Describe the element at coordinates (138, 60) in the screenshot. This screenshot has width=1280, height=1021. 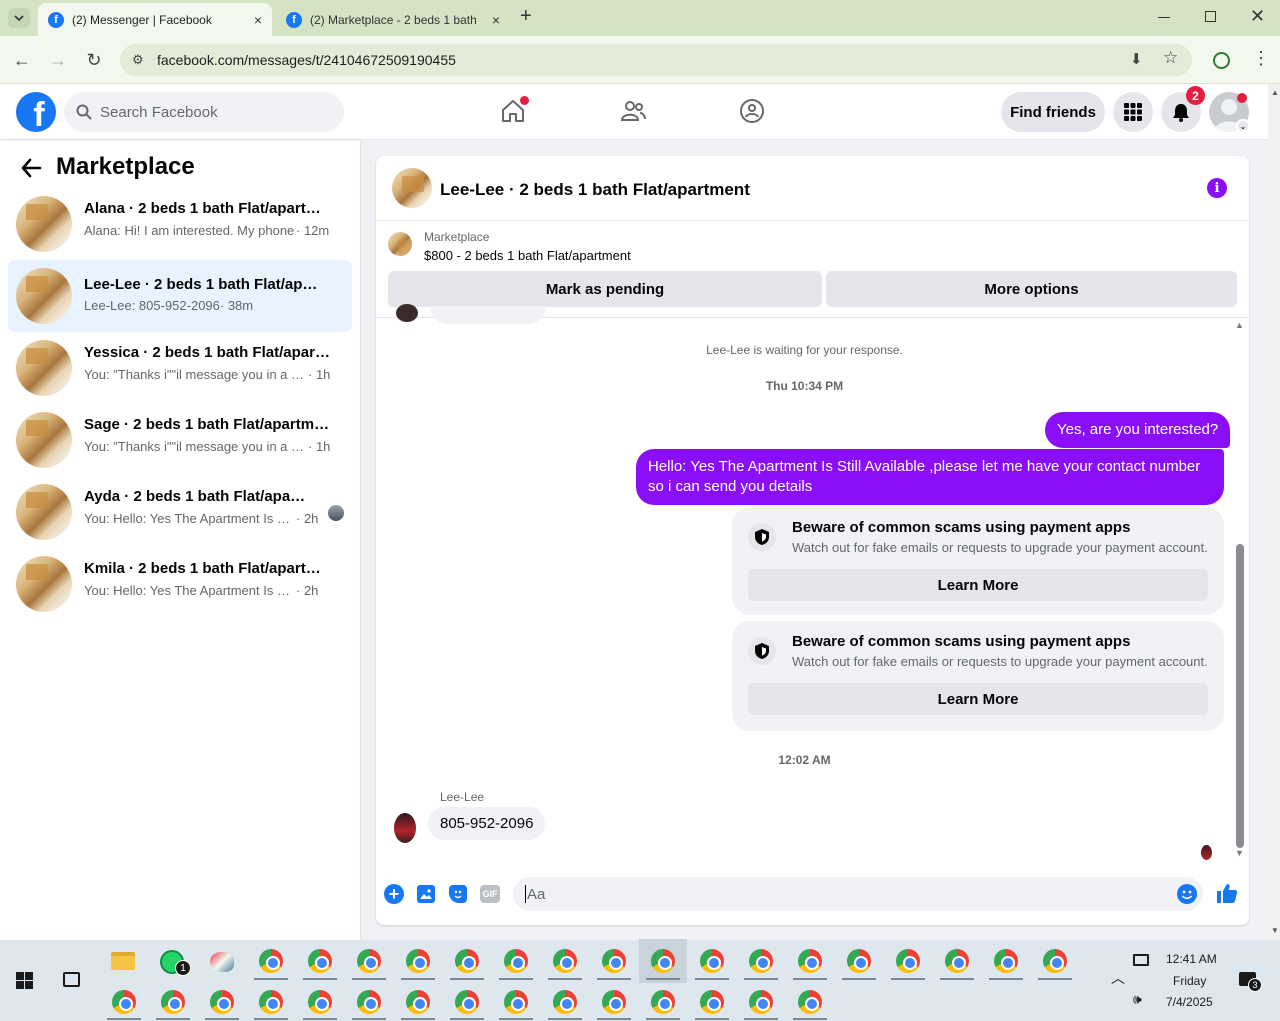
I see `site-info-icon: ⚙` at that location.